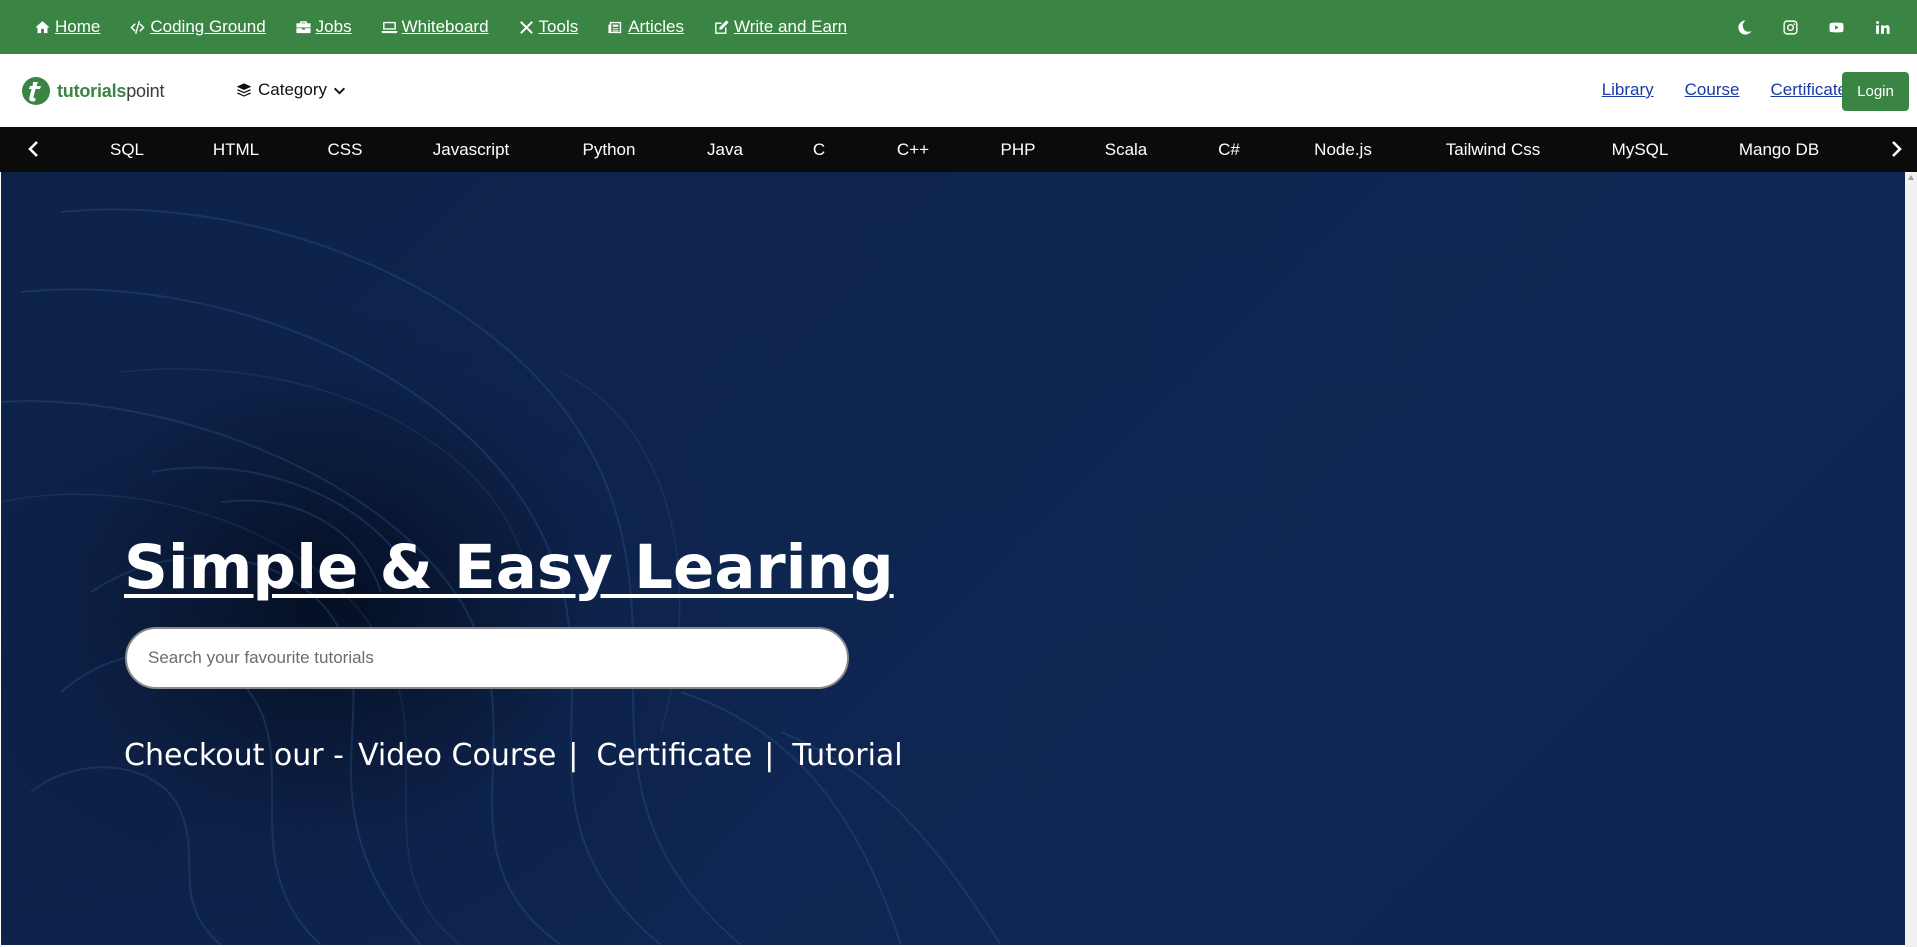  I want to click on youtube-icon, so click(1836, 27).